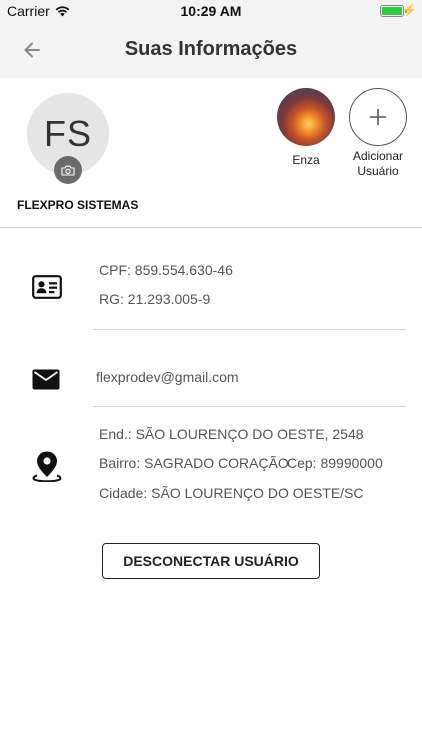  I want to click on page-title: Suas Informações, so click(211, 49).